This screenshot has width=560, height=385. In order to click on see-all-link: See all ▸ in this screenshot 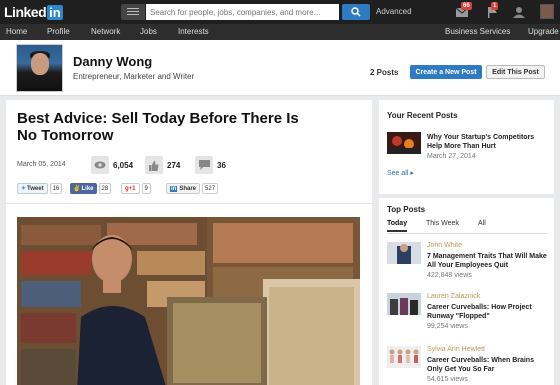, I will do `click(400, 173)`.